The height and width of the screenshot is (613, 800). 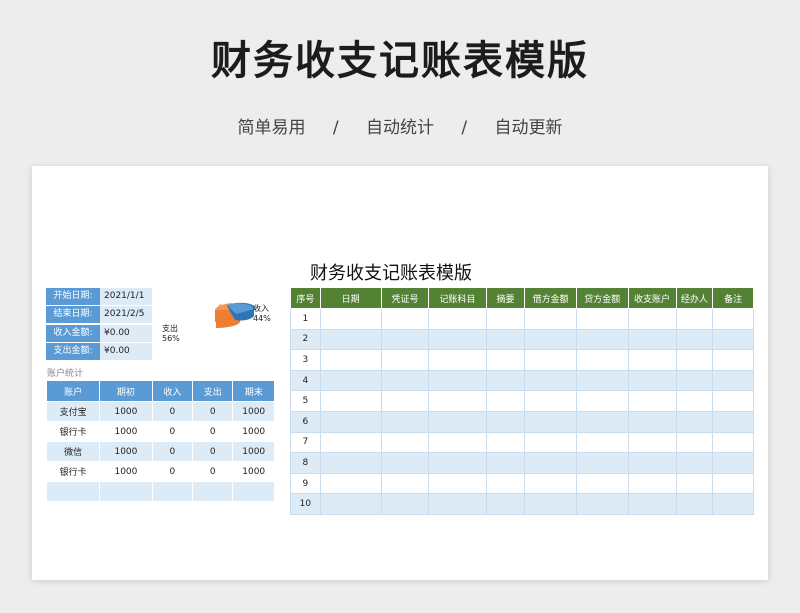 I want to click on account-cell: 微信, so click(x=73, y=451).